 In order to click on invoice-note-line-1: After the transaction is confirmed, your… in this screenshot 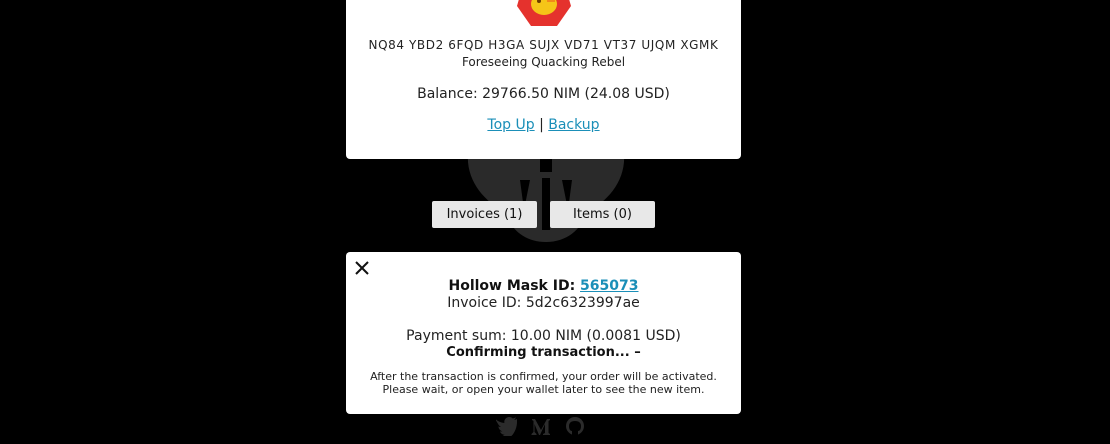, I will do `click(543, 376)`.